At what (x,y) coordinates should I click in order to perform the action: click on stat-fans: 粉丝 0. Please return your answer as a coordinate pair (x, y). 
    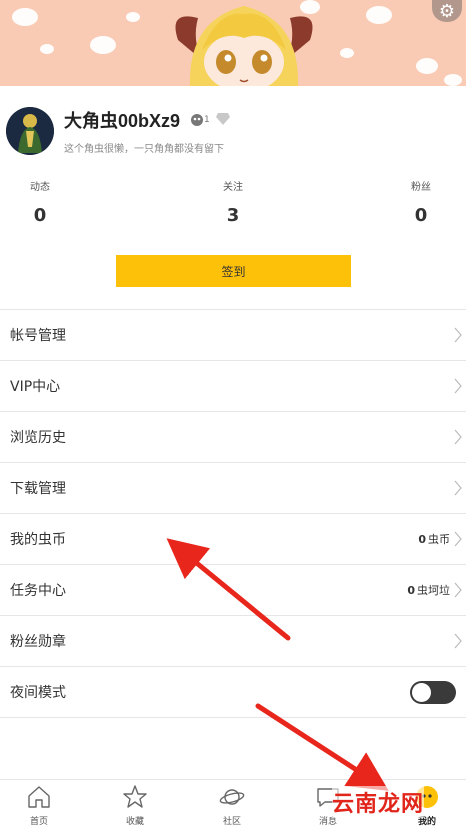
    Looking at the image, I should click on (421, 202).